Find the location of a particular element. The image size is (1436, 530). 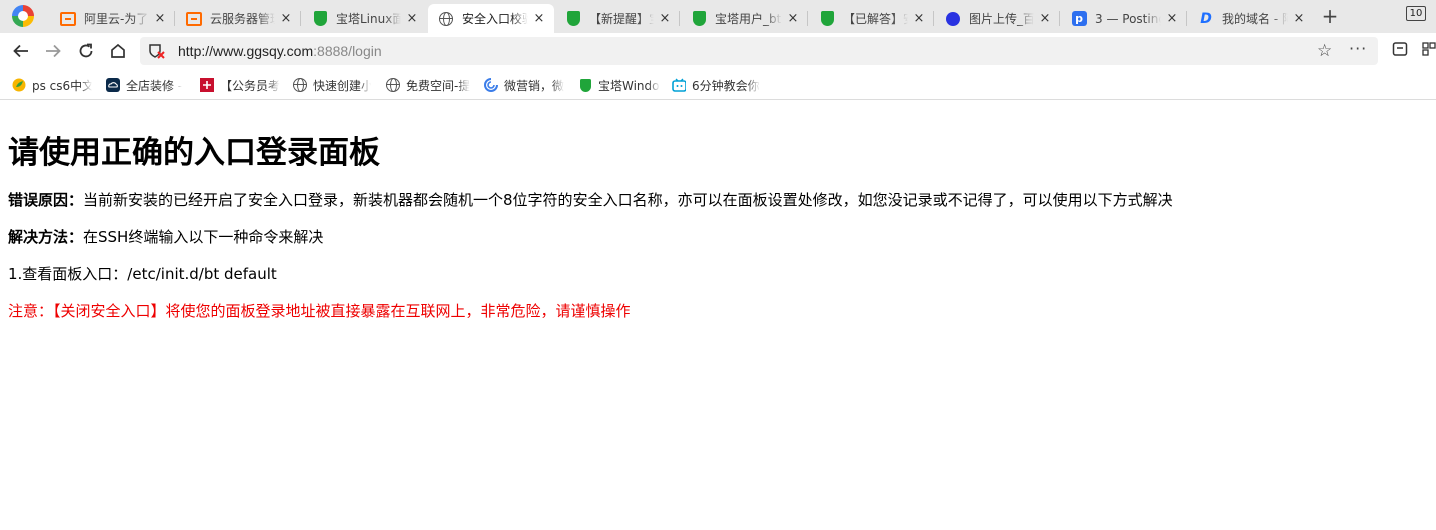

home-icon is located at coordinates (118, 50).